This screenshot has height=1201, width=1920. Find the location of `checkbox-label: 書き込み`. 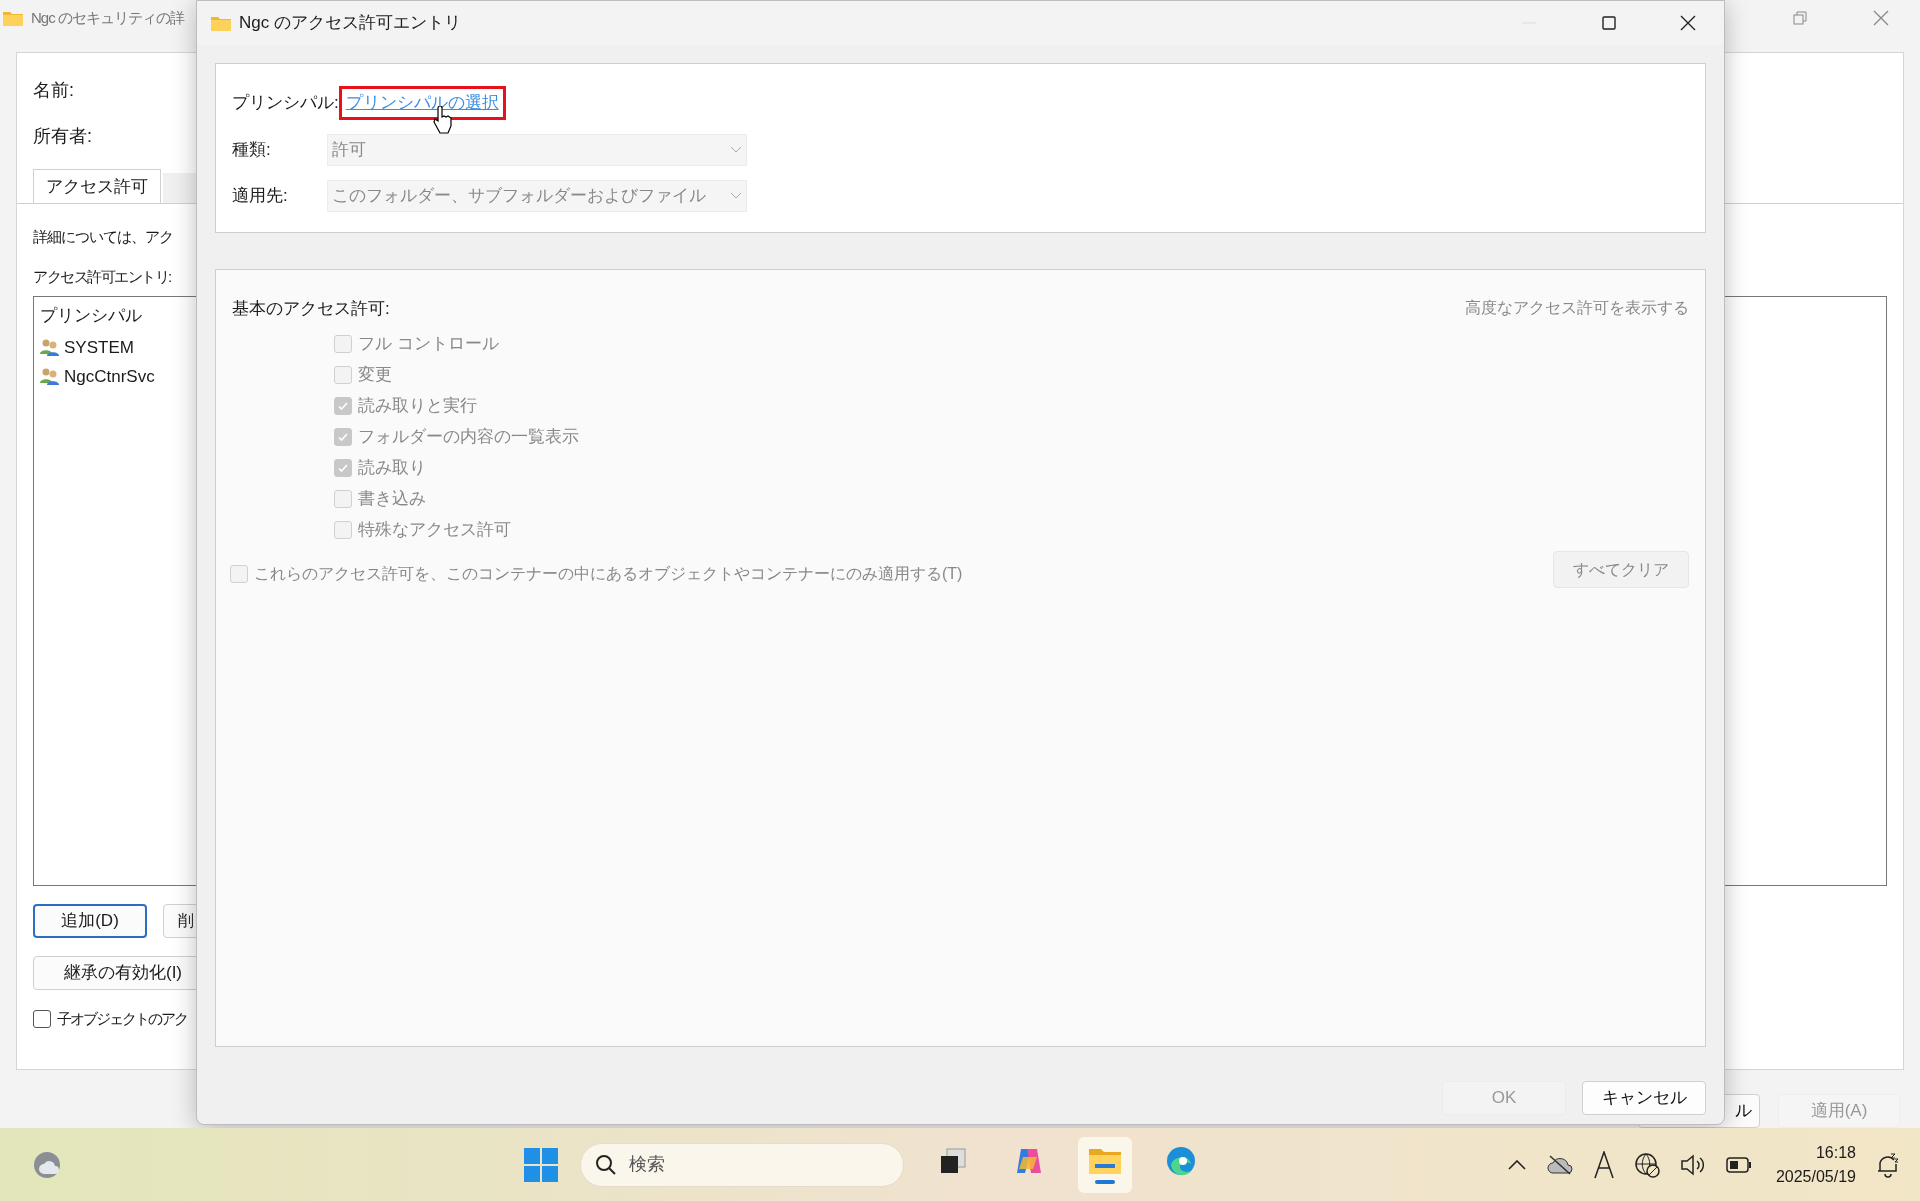

checkbox-label: 書き込み is located at coordinates (392, 498).